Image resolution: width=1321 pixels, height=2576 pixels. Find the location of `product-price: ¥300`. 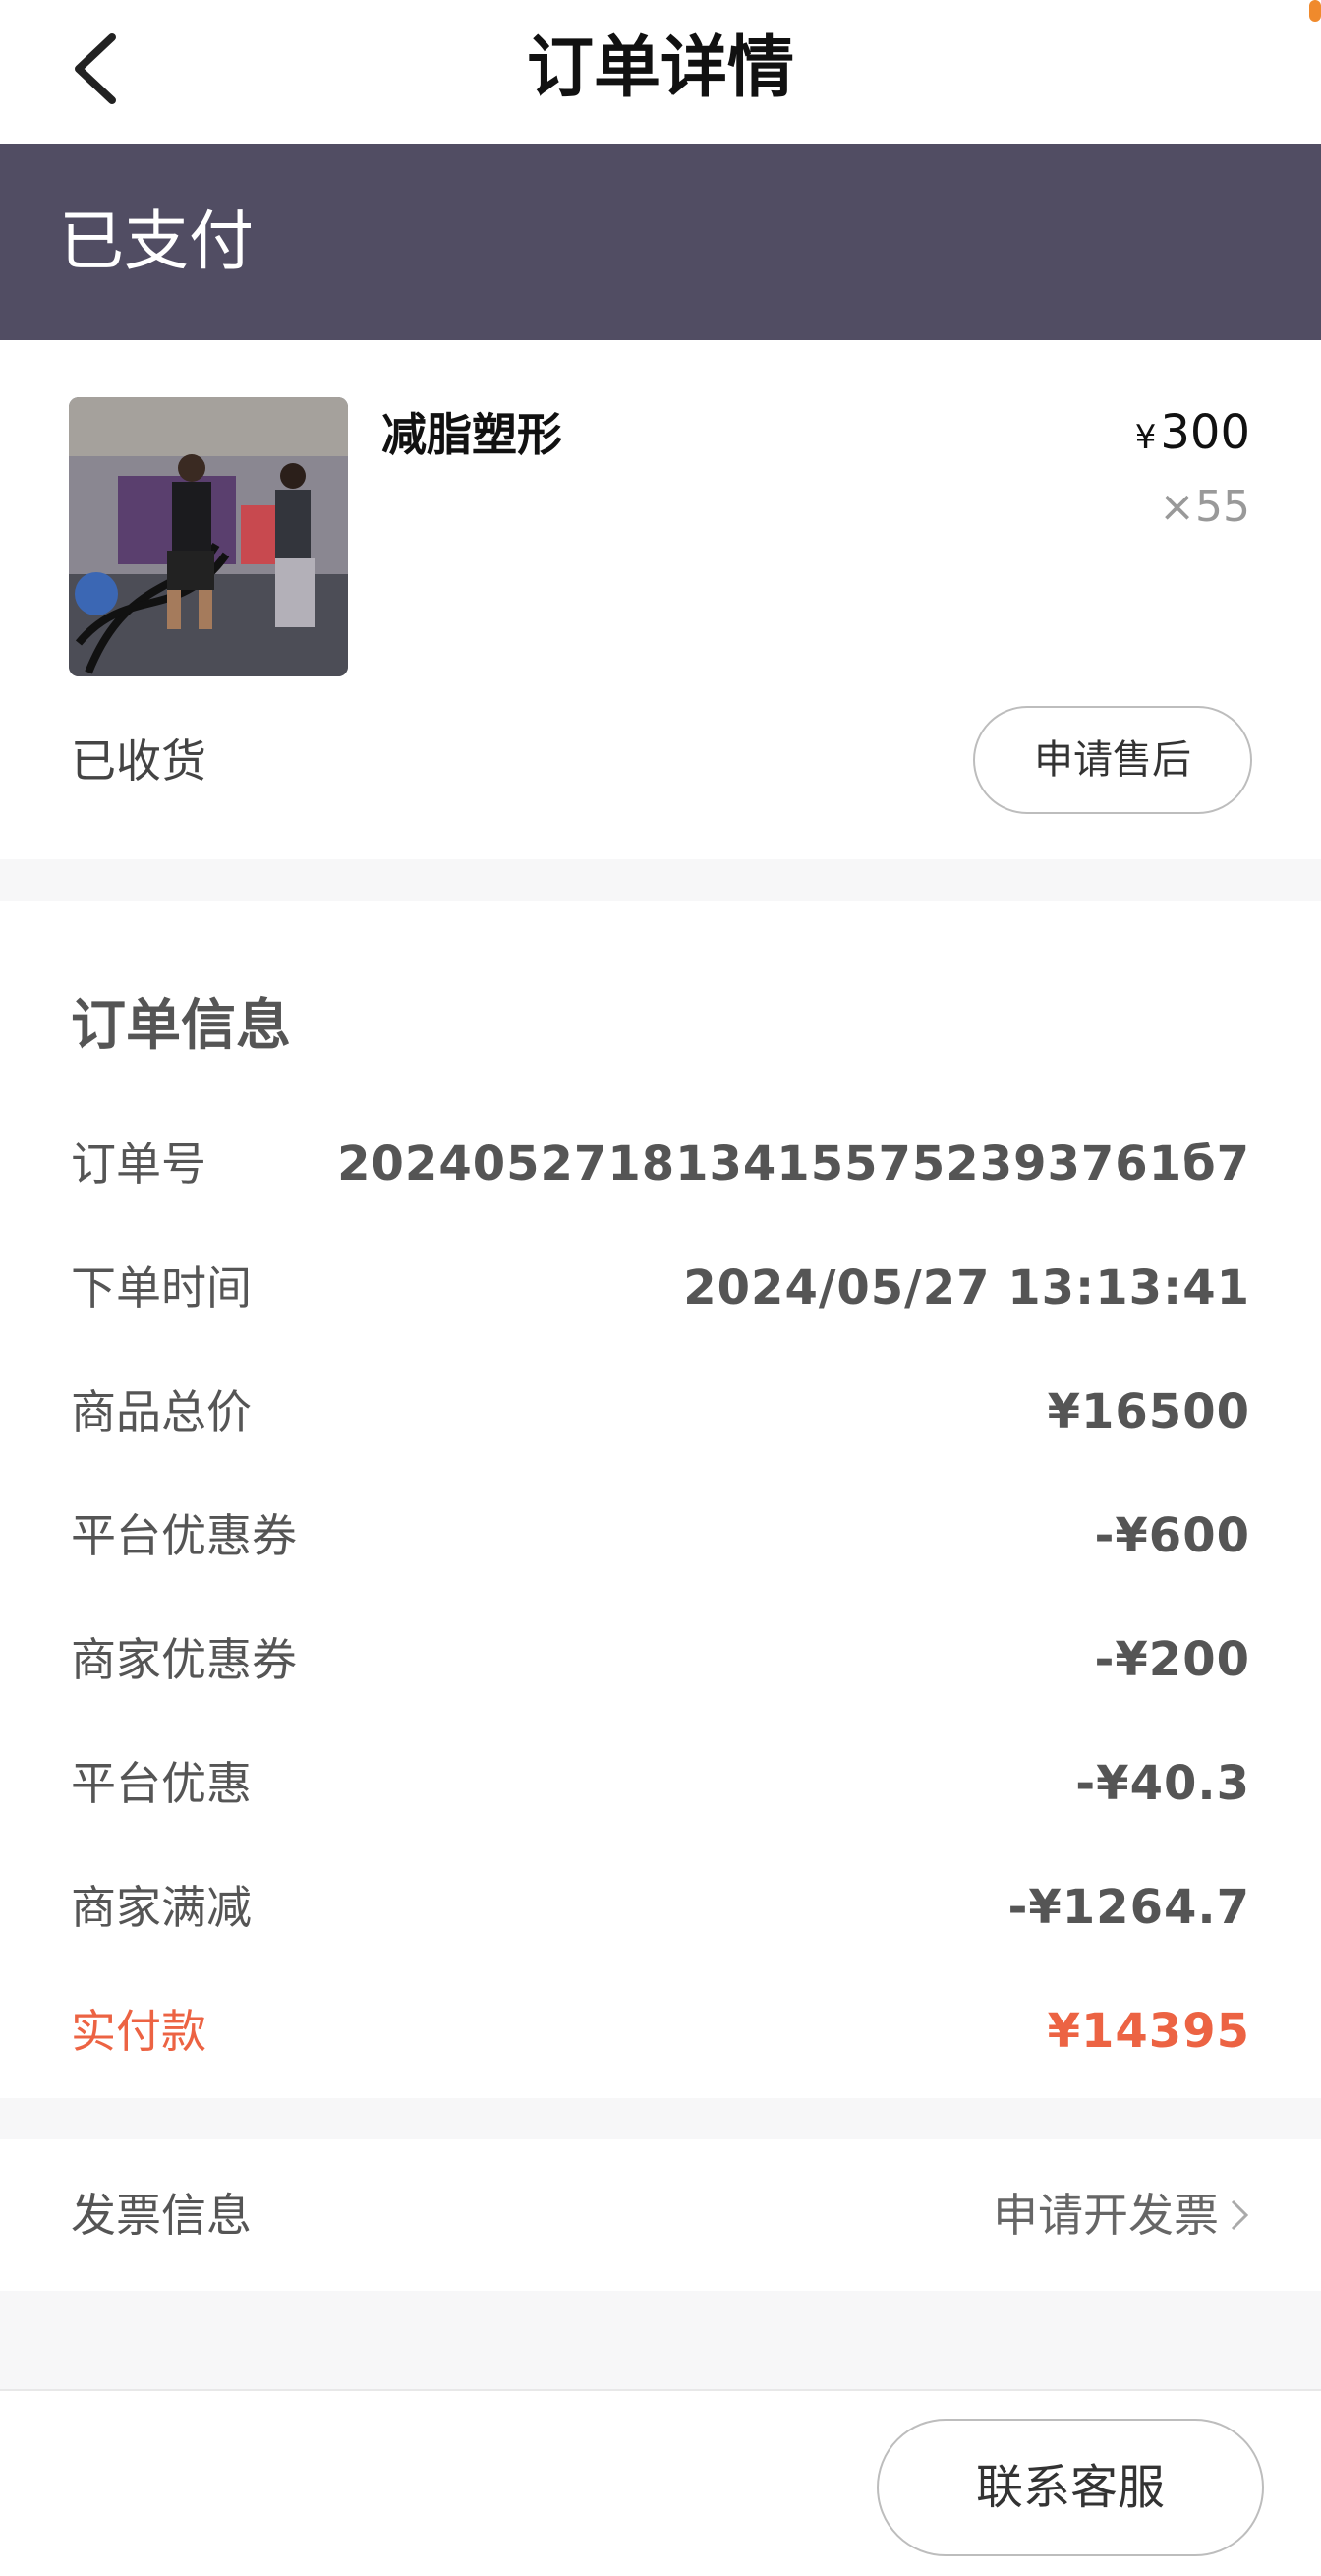

product-price: ¥300 is located at coordinates (1192, 432).